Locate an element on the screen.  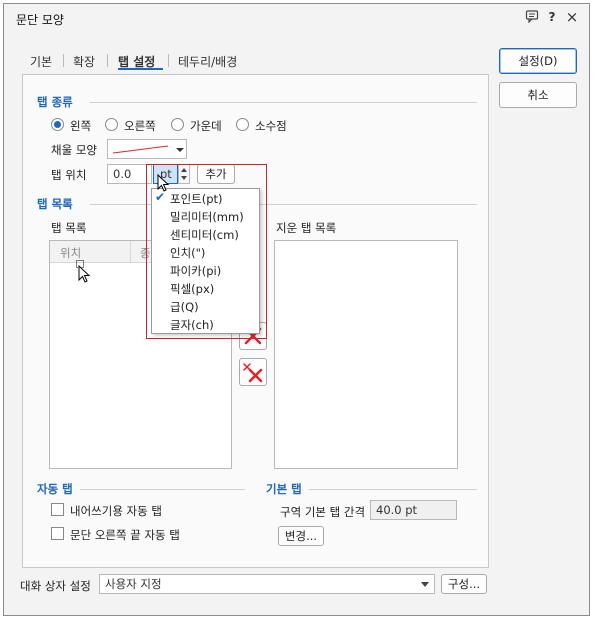
unit-menu-item-q: 급(Q) is located at coordinates (184, 307).